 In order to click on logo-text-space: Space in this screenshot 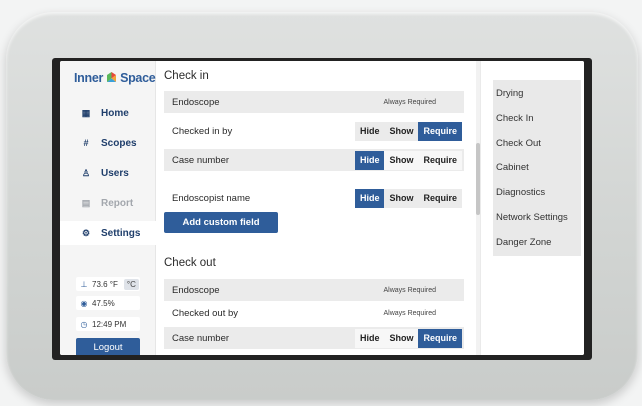, I will do `click(138, 78)`.